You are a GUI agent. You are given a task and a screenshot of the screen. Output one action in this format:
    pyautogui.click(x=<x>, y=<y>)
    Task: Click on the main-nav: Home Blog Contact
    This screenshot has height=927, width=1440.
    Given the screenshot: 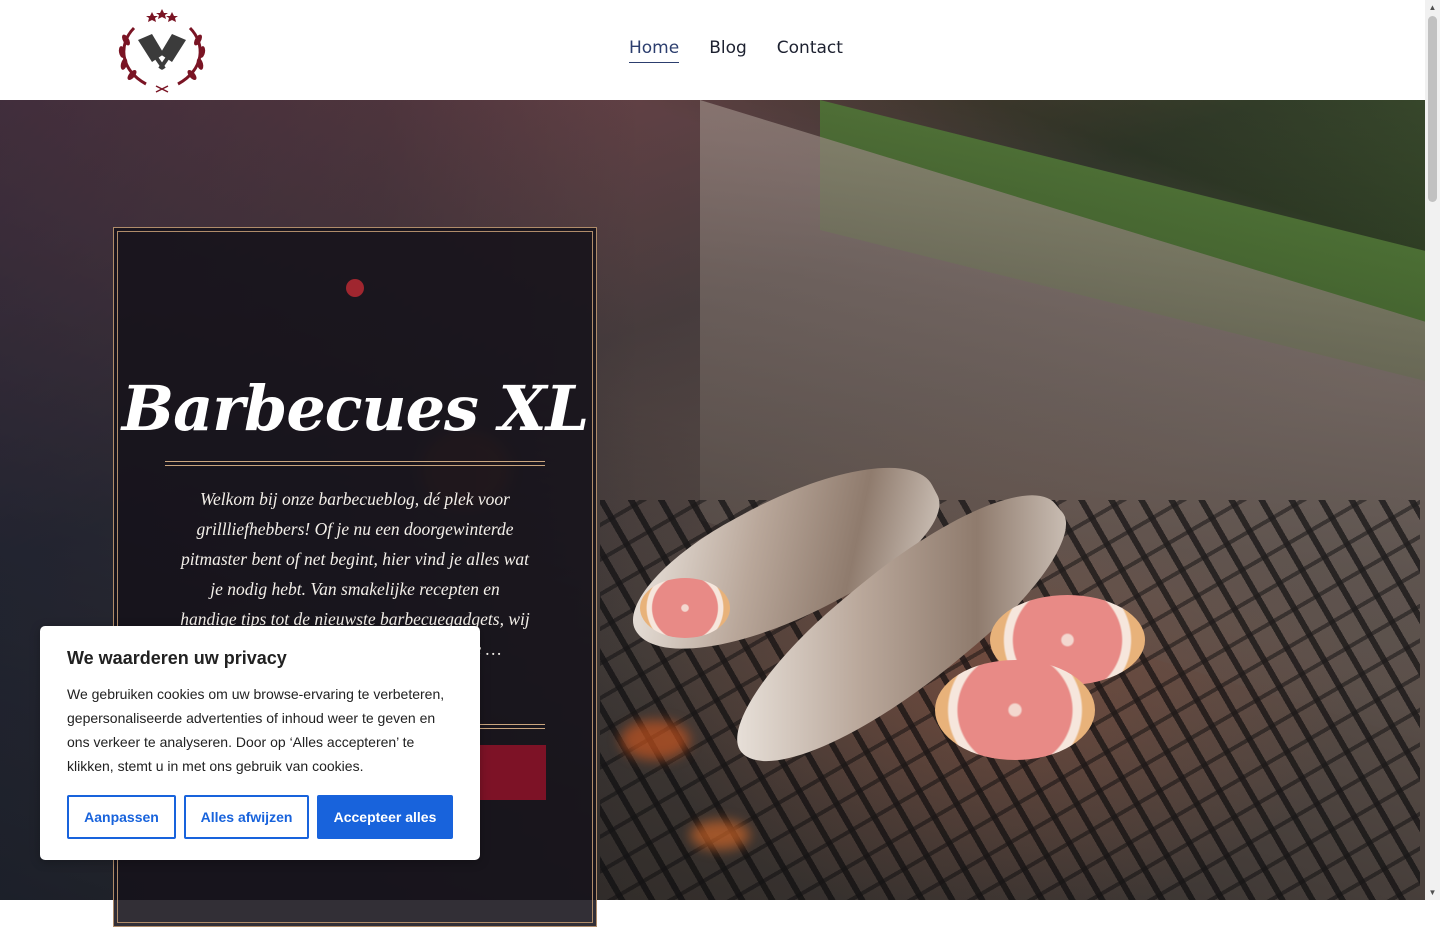 What is the action you would take?
    pyautogui.click(x=736, y=50)
    